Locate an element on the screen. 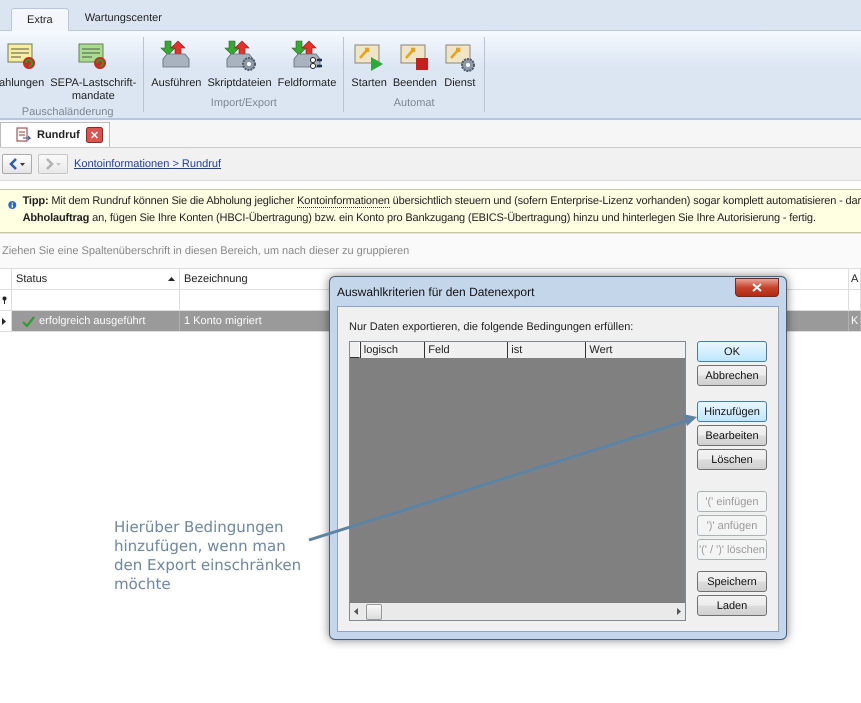  table-cell: erfolgreich ausgeführt is located at coordinates (96, 321).